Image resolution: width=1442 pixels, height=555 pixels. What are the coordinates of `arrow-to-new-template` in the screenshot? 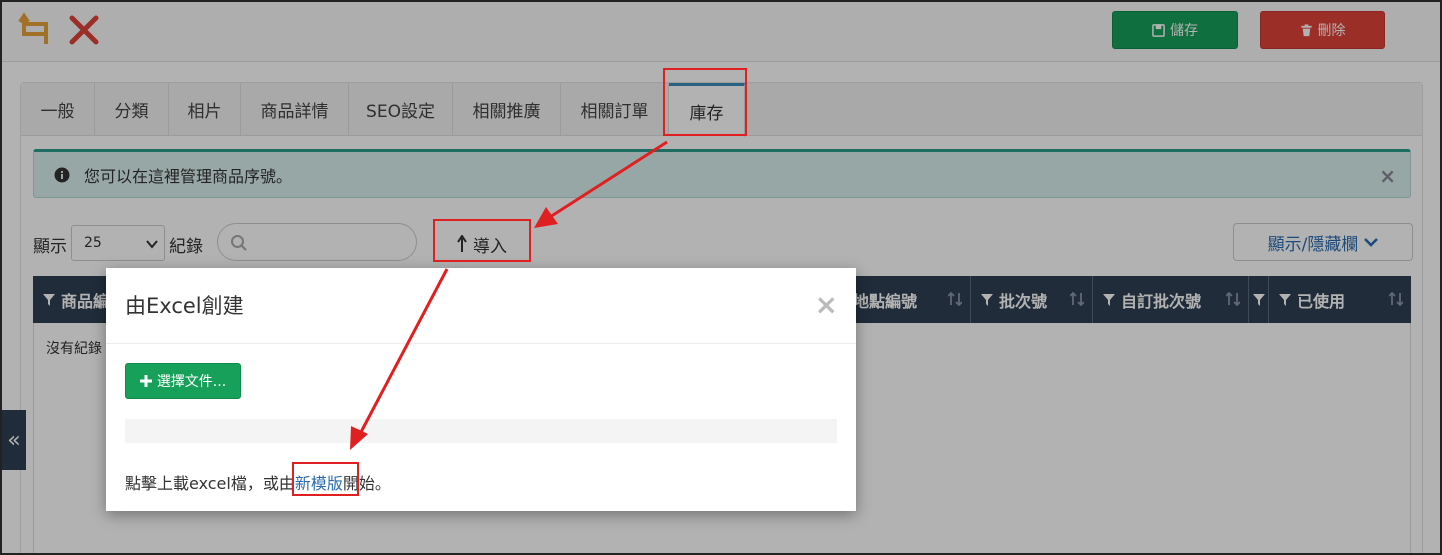 It's located at (403, 351).